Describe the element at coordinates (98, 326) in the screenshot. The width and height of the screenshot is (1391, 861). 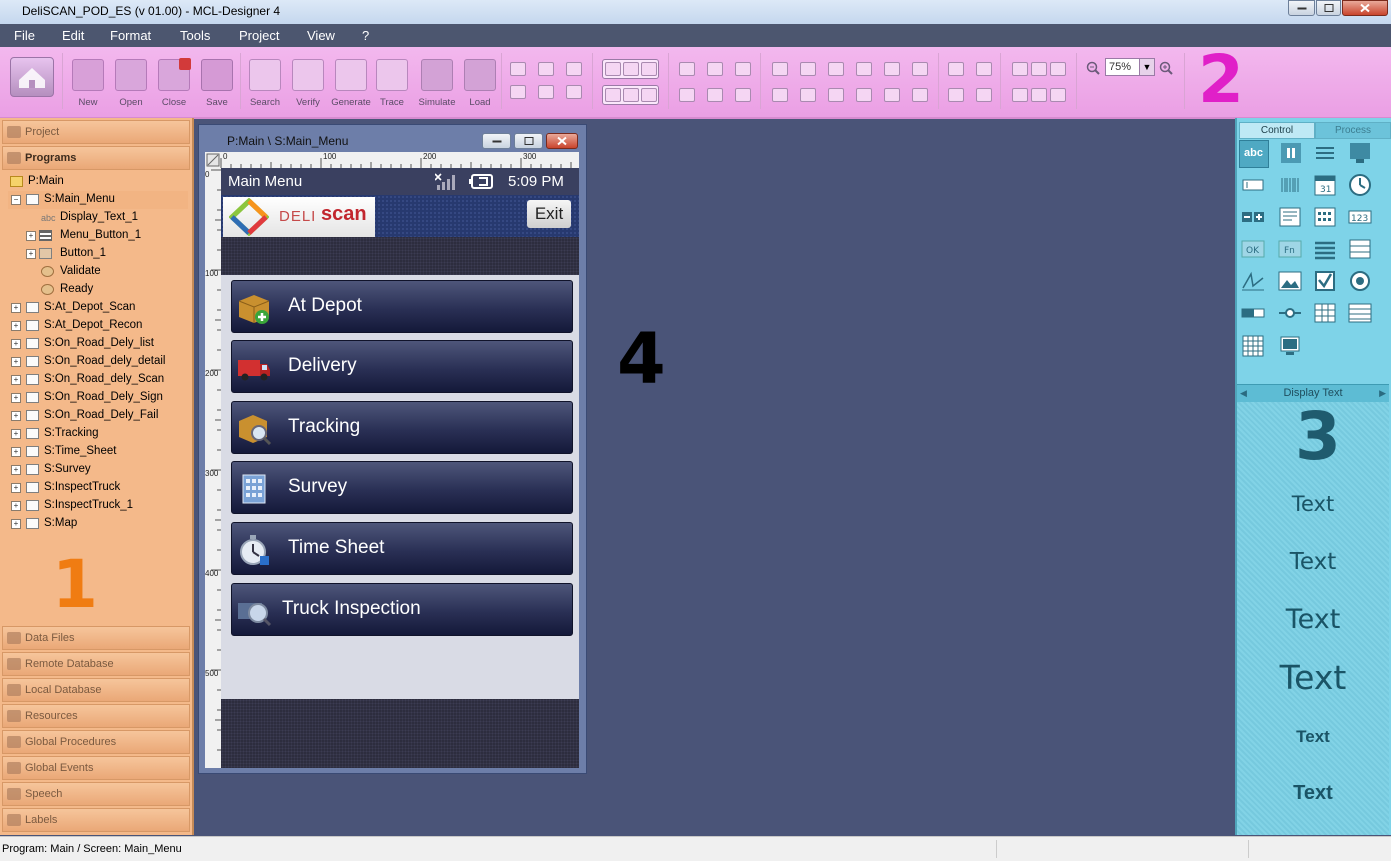
I see `tree-node-screen: + S:At_Depot_Recon` at that location.